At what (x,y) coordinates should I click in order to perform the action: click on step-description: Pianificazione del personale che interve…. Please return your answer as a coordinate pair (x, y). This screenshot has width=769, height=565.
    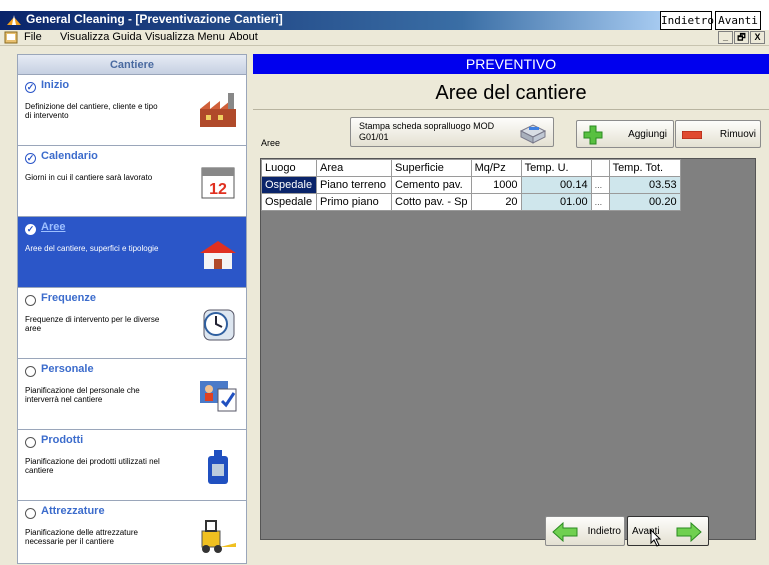
    Looking at the image, I should click on (82, 395).